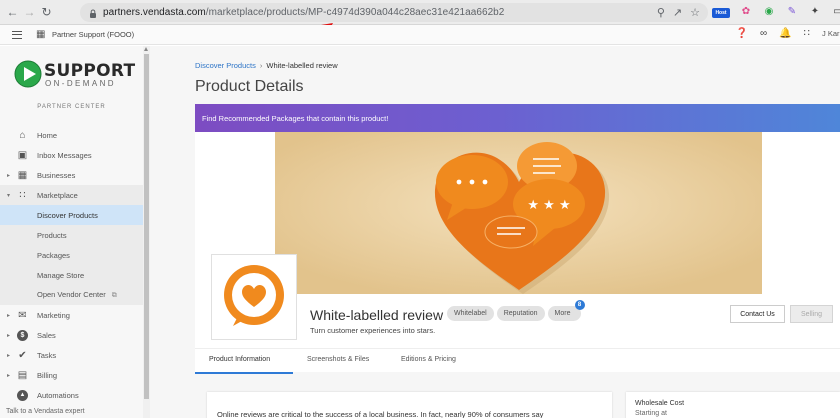 The height and width of the screenshot is (418, 840). Describe the element at coordinates (769, 11) in the screenshot. I see `green-extension-icon: ◉` at that location.